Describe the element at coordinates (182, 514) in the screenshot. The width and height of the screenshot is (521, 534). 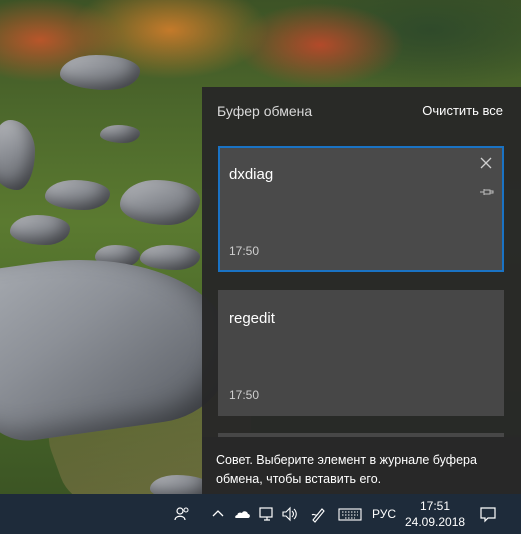
I see `people-icon` at that location.